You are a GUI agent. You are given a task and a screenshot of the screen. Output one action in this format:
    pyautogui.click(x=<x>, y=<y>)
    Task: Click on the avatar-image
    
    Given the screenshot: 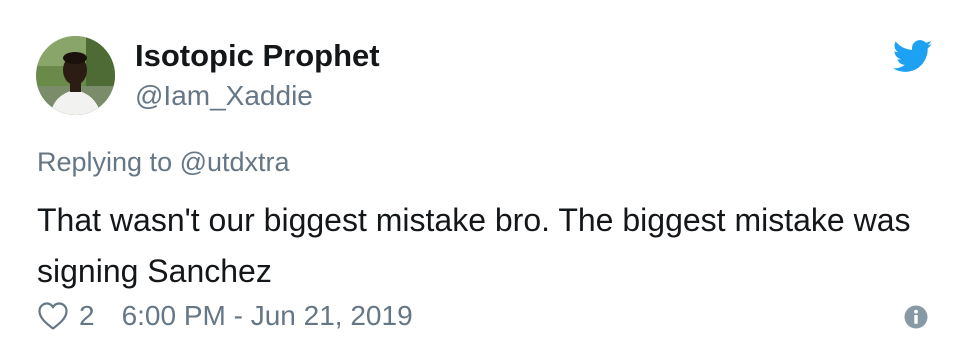 What is the action you would take?
    pyautogui.click(x=75, y=75)
    